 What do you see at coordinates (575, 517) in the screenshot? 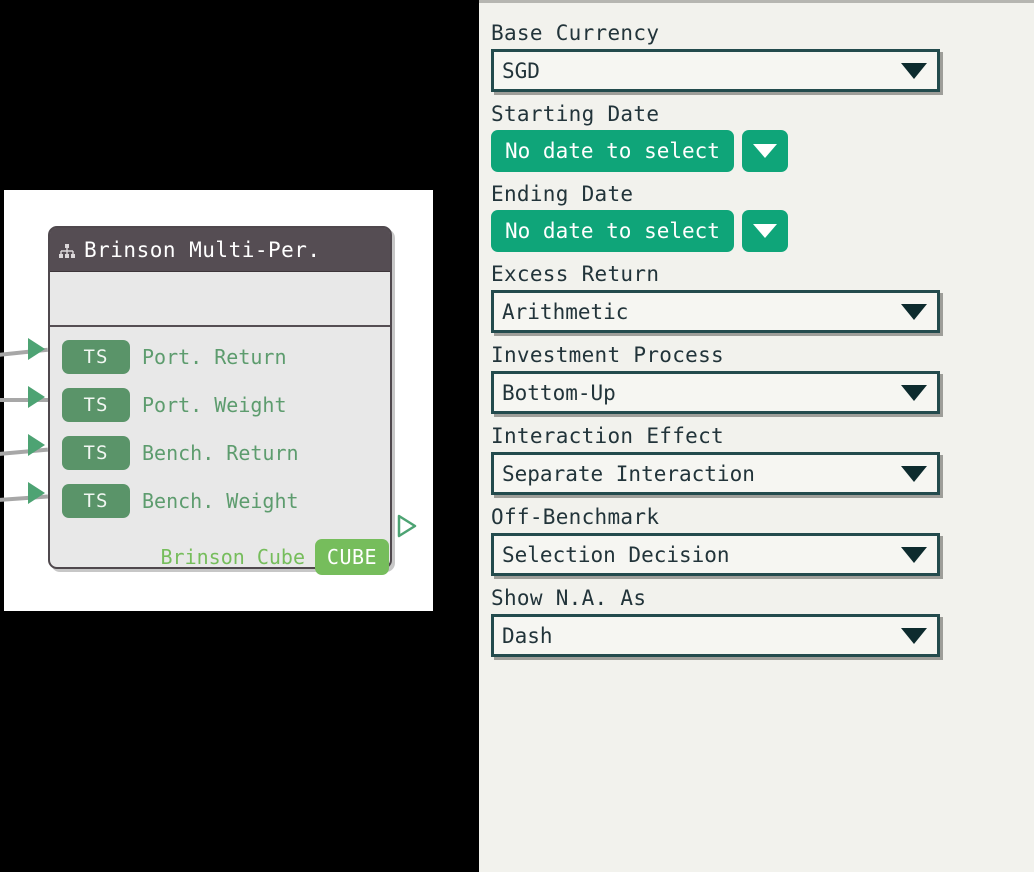
I see `field-label: Off-Benchmark` at bounding box center [575, 517].